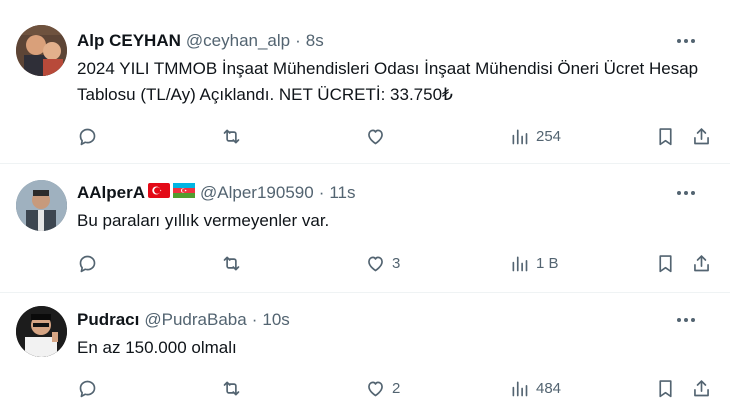 This screenshot has width=730, height=420. Describe the element at coordinates (549, 136) in the screenshot. I see `view-count: 254` at that location.